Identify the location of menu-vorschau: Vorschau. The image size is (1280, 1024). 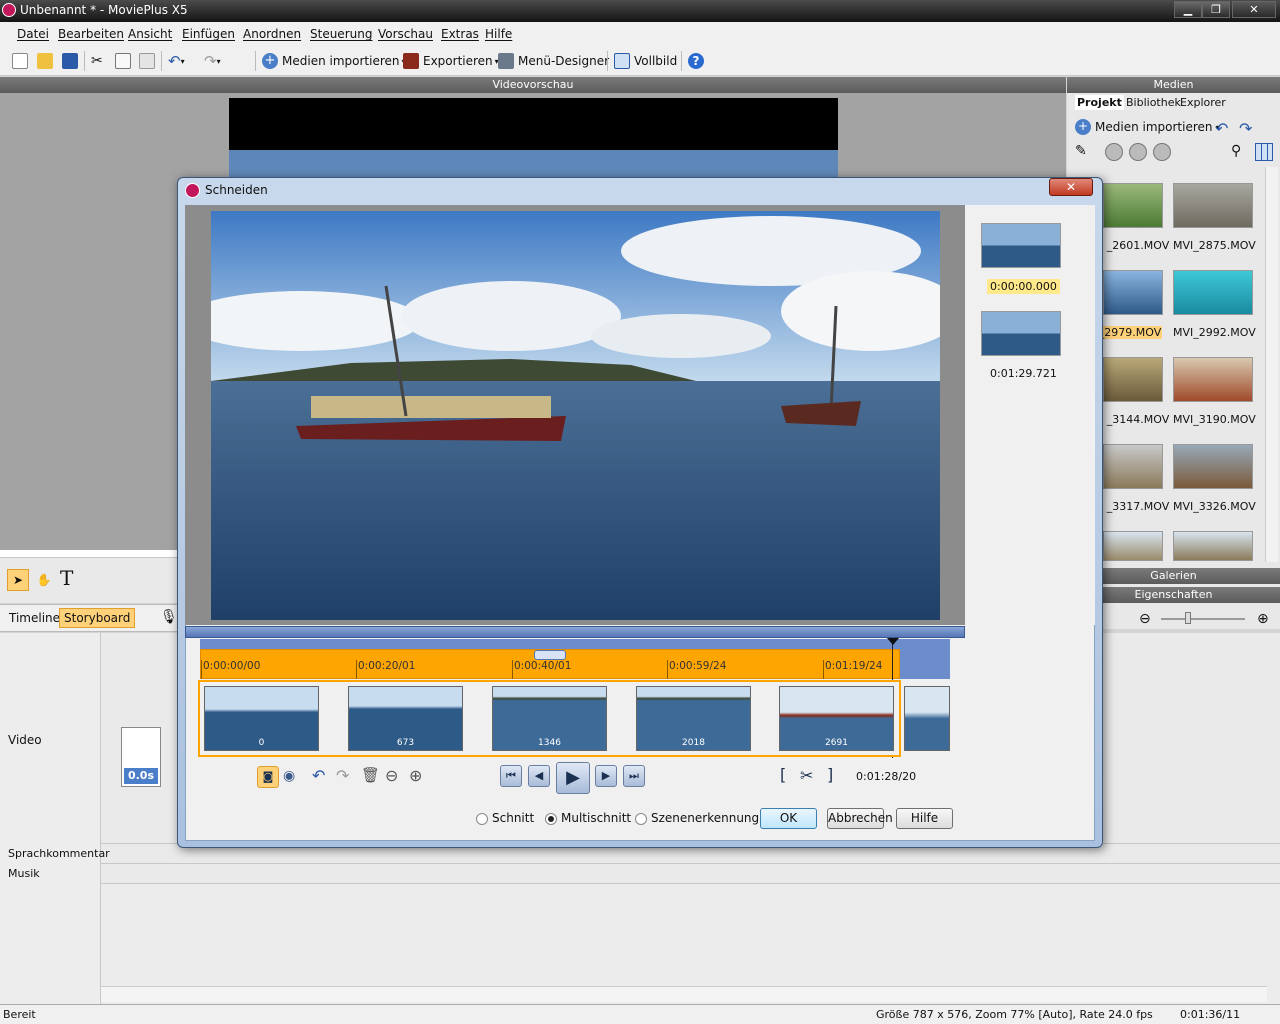
(405, 34).